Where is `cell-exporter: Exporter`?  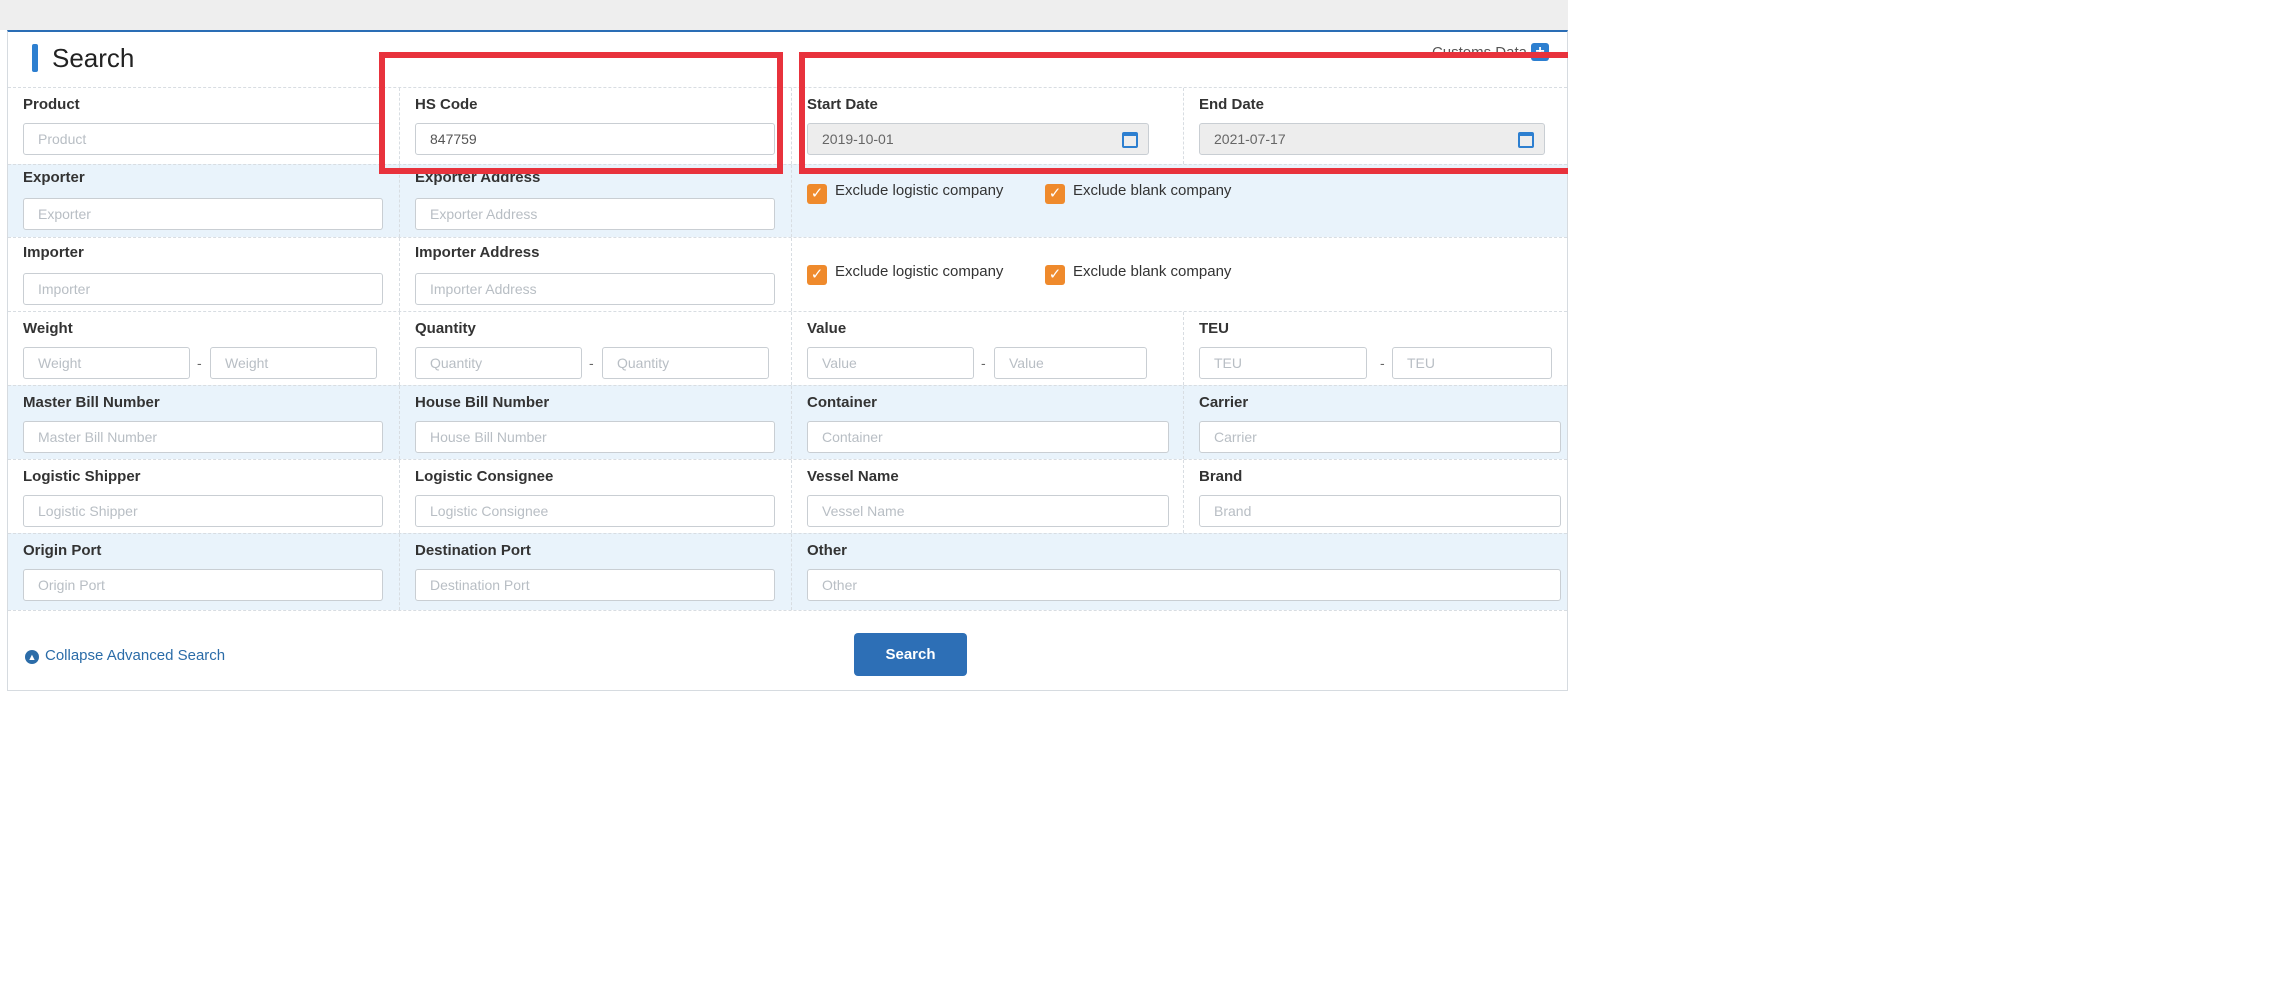 cell-exporter: Exporter is located at coordinates (204, 201).